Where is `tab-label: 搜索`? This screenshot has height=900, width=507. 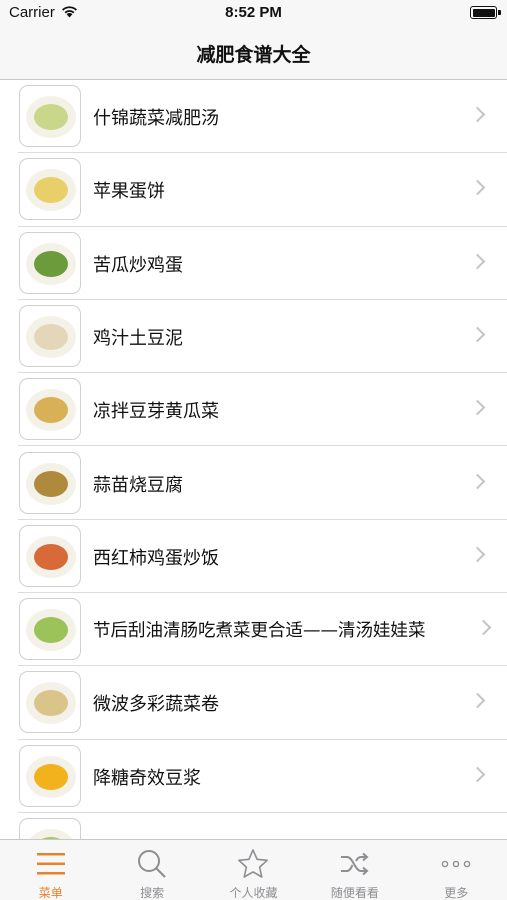 tab-label: 搜索 is located at coordinates (152, 893).